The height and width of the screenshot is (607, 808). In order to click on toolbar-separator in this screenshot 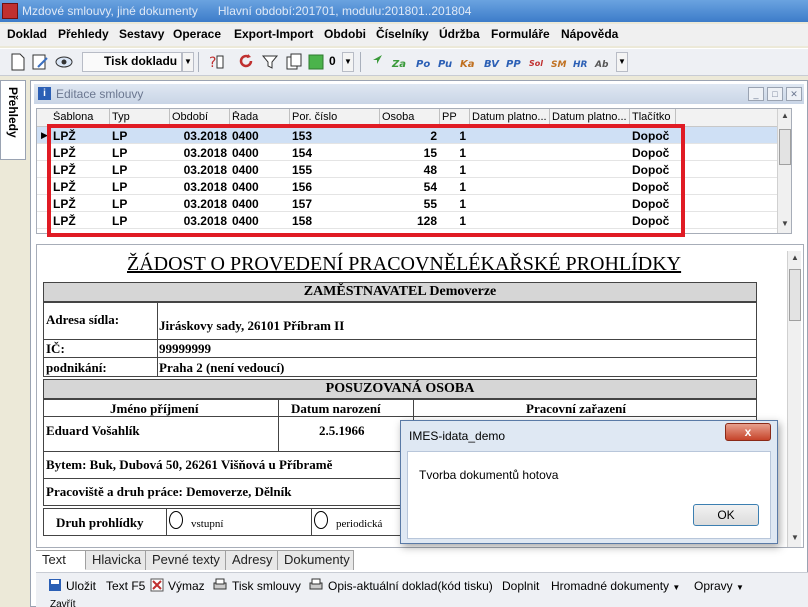, I will do `click(360, 62)`.